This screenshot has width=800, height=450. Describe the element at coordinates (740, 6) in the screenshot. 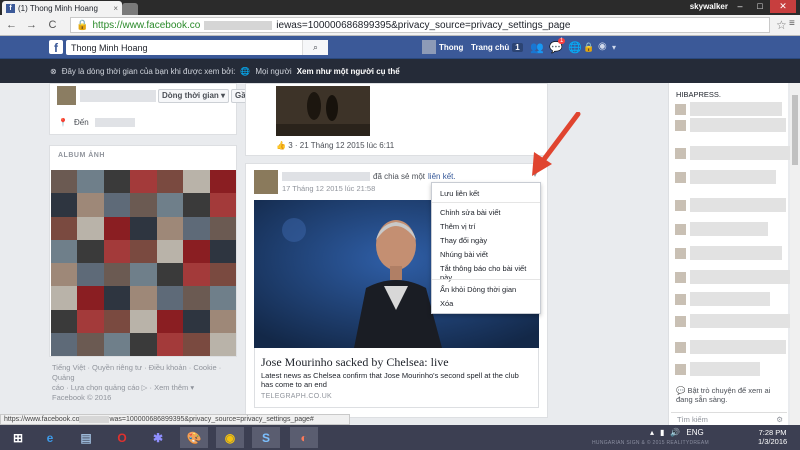

I see `minimize-button: –` at that location.